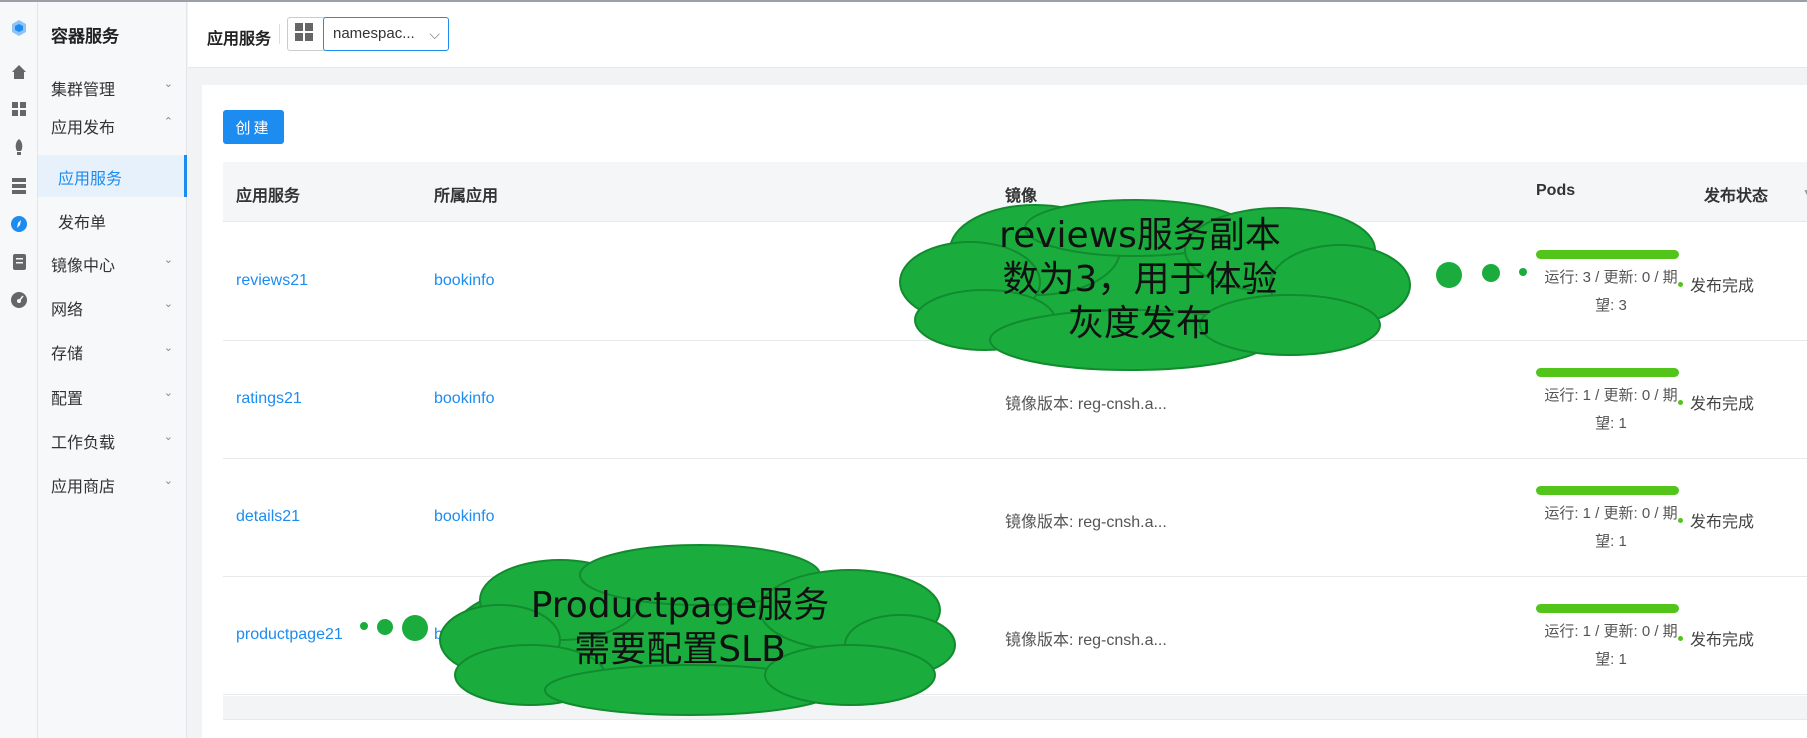 The image size is (1807, 738). I want to click on column-header-app: 所属应用, so click(466, 194).